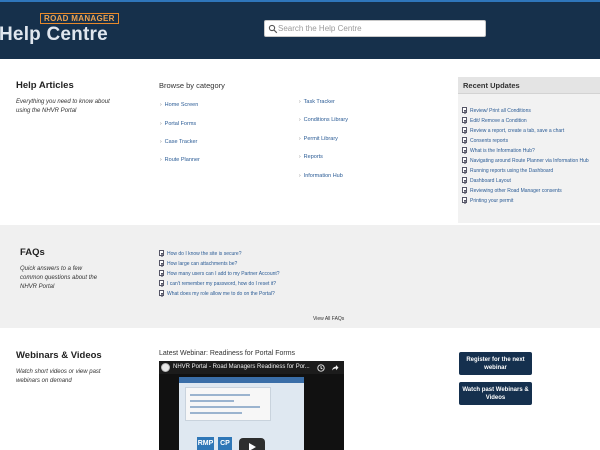  I want to click on category-link: › Reports, so click(311, 157).